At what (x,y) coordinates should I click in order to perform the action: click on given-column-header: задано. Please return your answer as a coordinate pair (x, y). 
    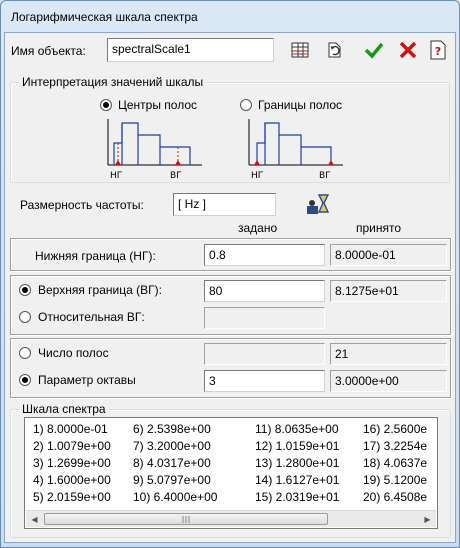
    Looking at the image, I should click on (258, 228).